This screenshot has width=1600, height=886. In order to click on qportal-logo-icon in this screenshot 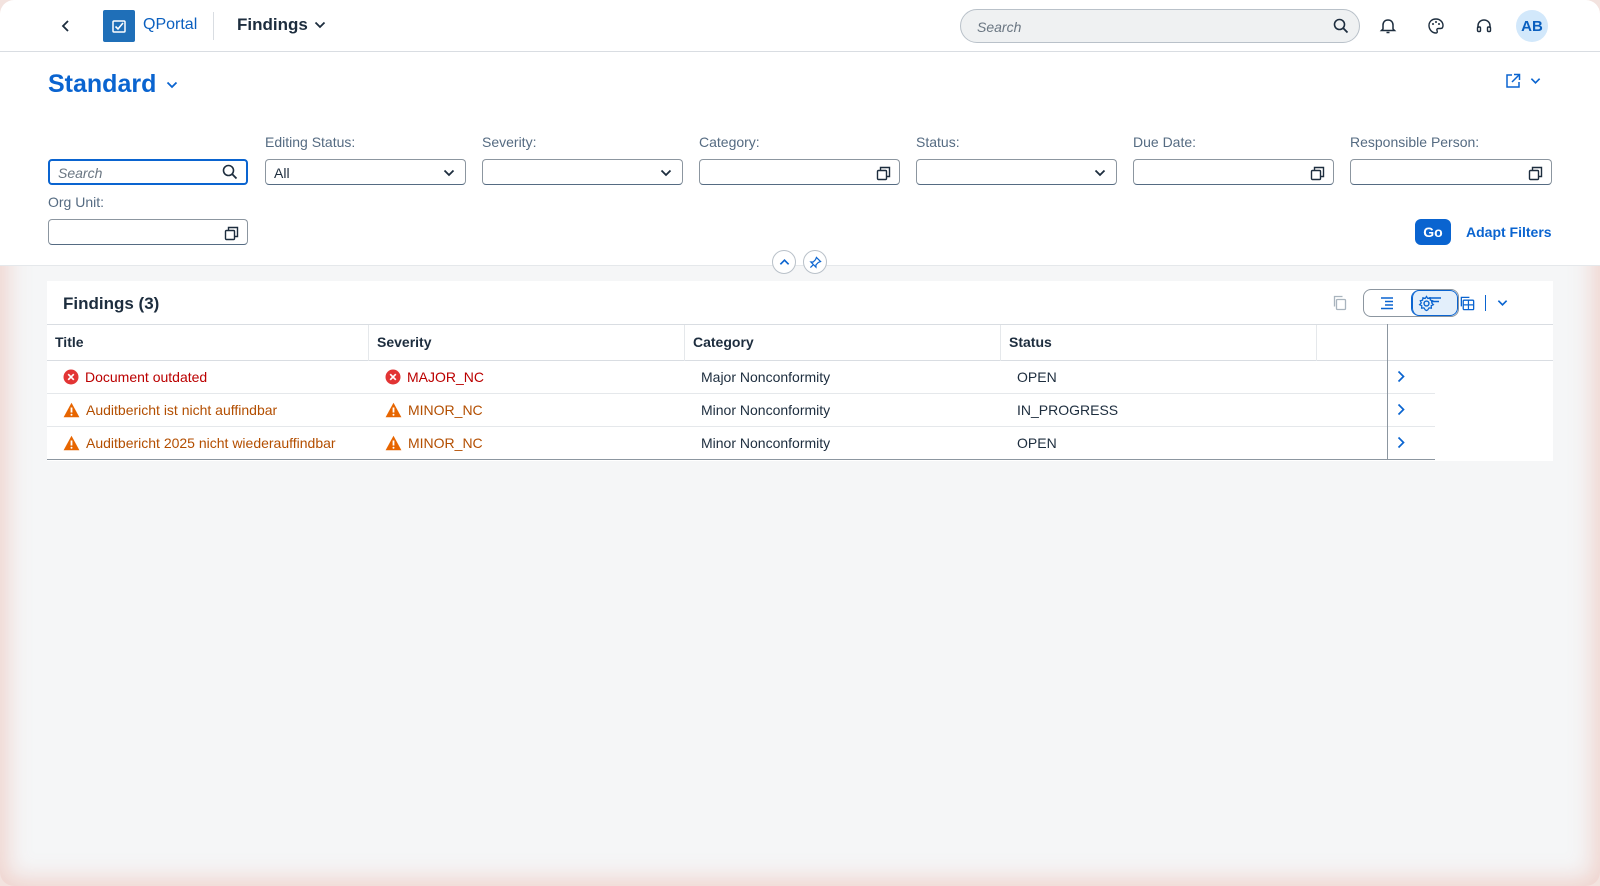, I will do `click(119, 26)`.